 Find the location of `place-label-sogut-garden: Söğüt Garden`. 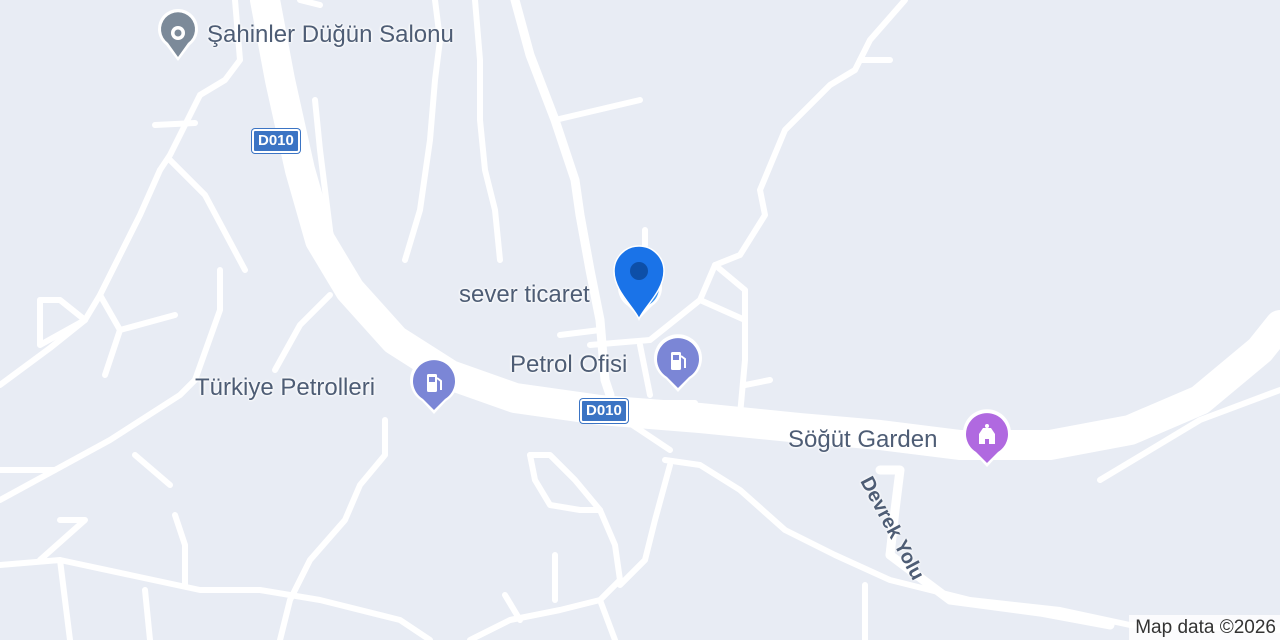

place-label-sogut-garden: Söğüt Garden is located at coordinates (862, 440).